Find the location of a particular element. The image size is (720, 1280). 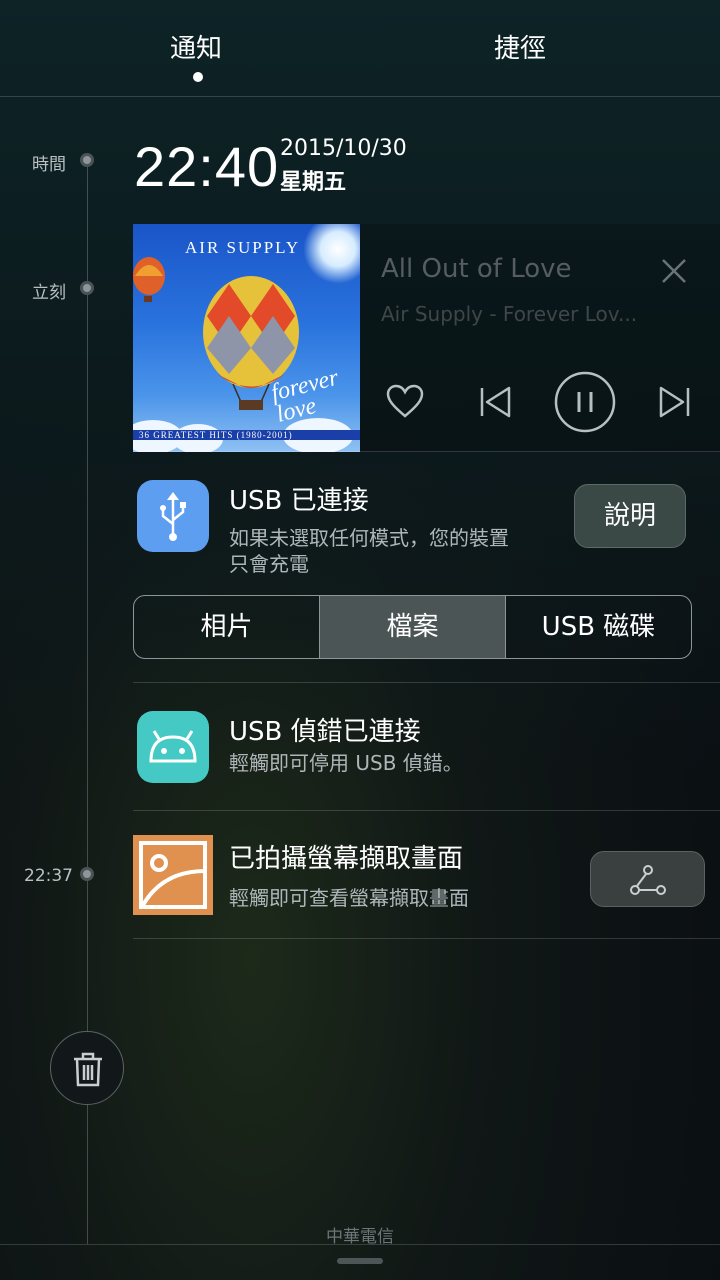

active-tab-indicator is located at coordinates (198, 77).